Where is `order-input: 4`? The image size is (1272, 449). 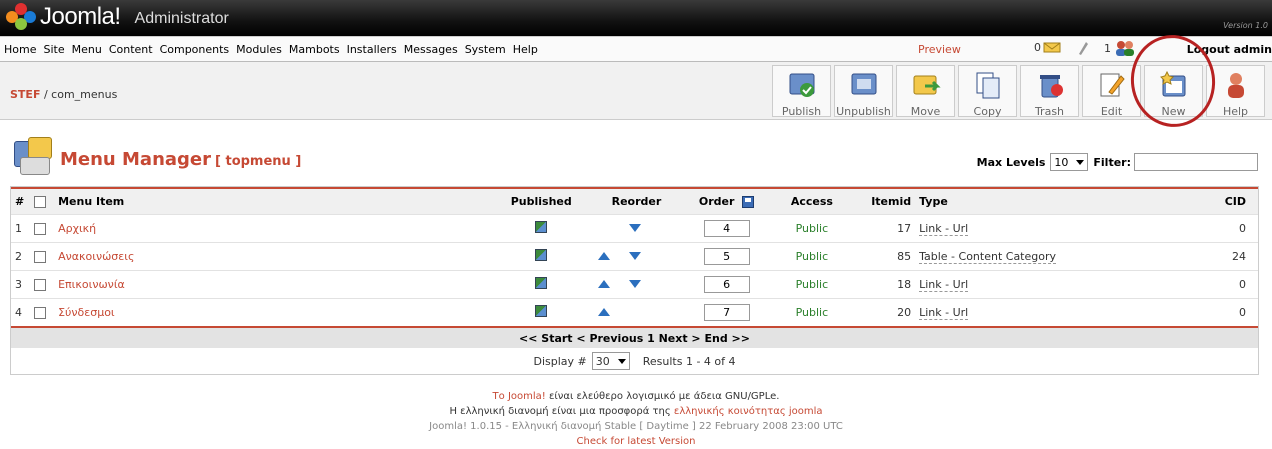
order-input: 4 is located at coordinates (726, 228).